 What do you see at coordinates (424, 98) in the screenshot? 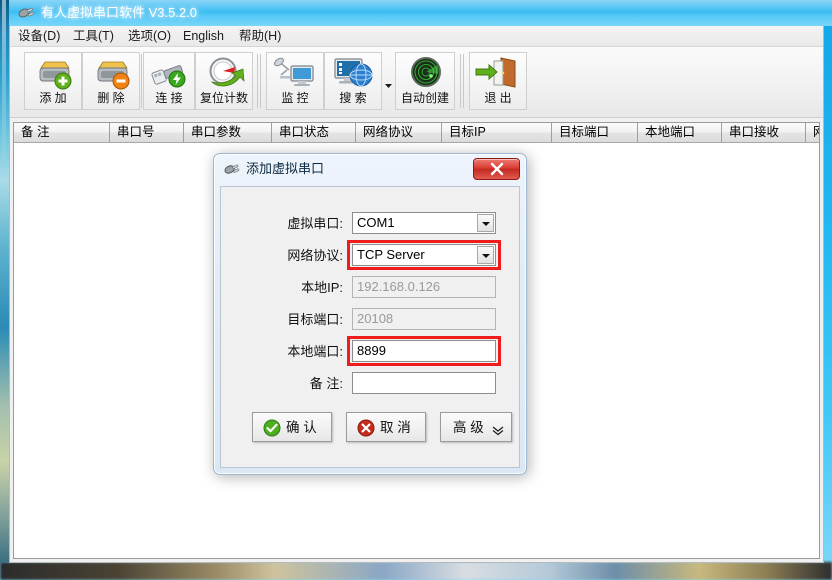
I see `toolbar-autocreate-label: 自动创建` at bounding box center [424, 98].